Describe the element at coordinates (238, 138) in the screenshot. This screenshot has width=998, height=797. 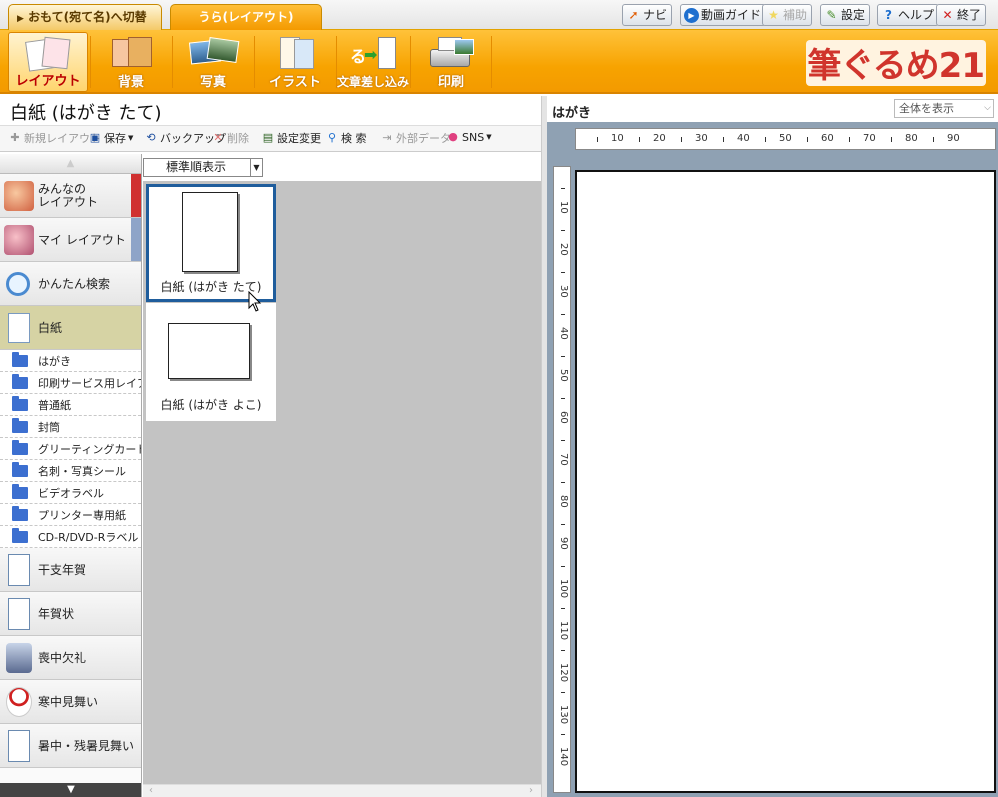
I see `delete-label: 削除` at that location.